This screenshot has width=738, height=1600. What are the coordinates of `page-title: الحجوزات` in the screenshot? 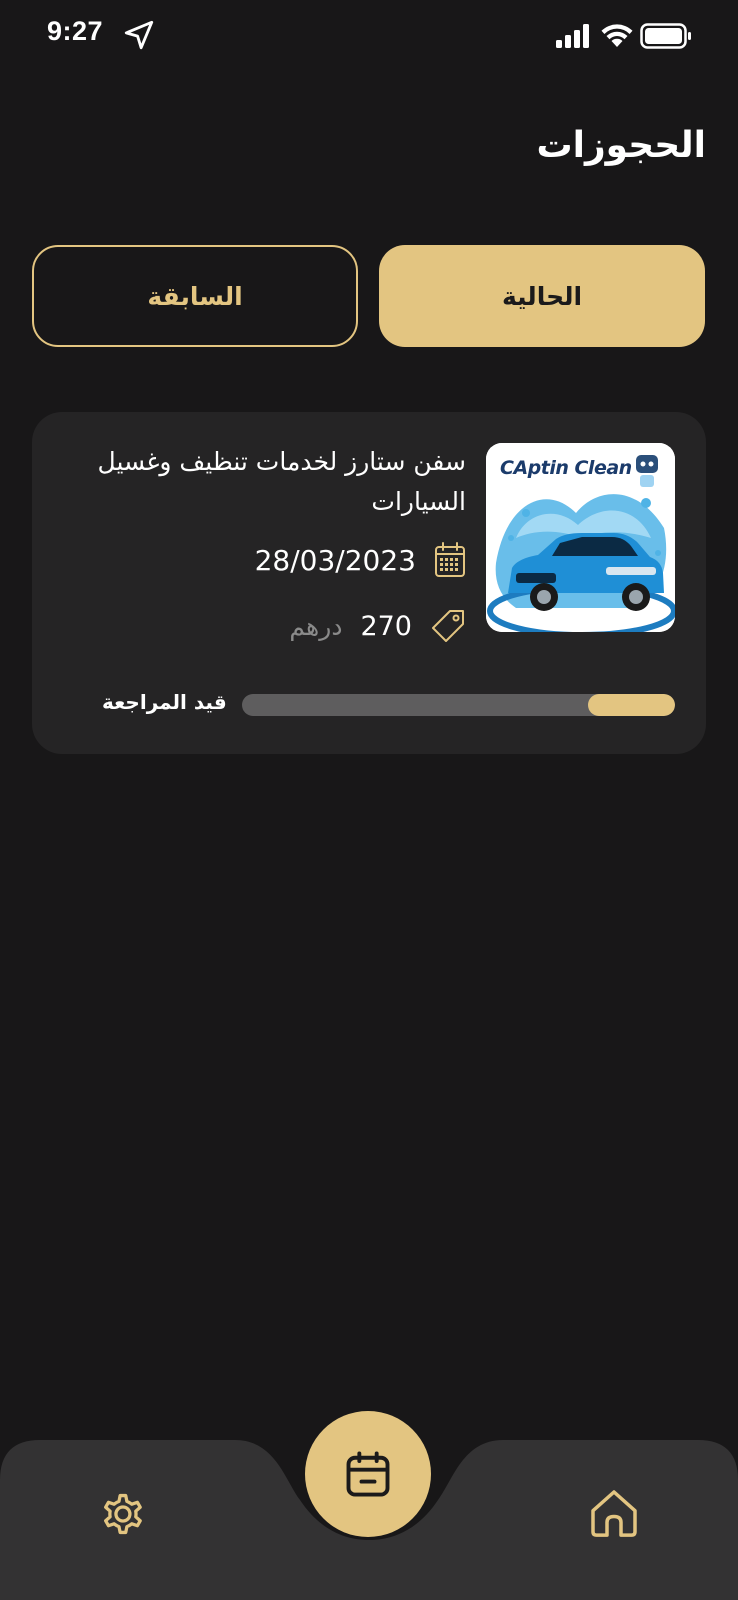 It's located at (621, 145).